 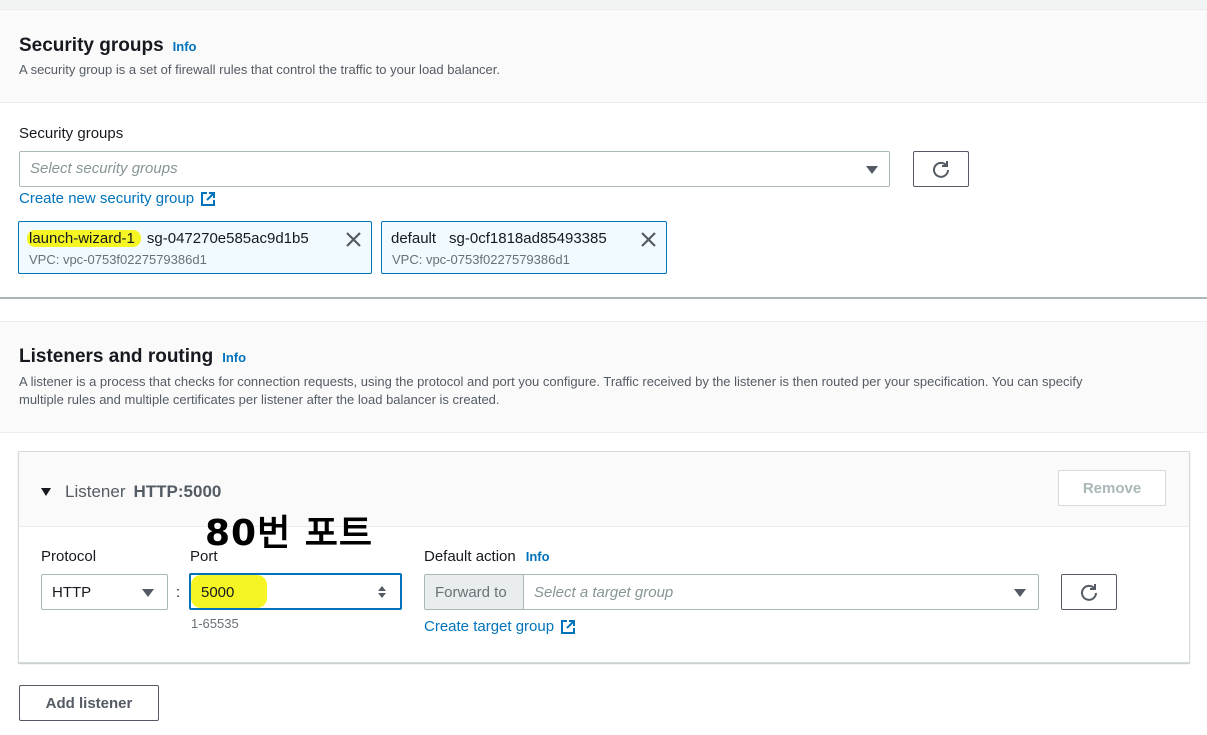 What do you see at coordinates (454, 169) in the screenshot?
I see `security-groups-select: Select security groups` at bounding box center [454, 169].